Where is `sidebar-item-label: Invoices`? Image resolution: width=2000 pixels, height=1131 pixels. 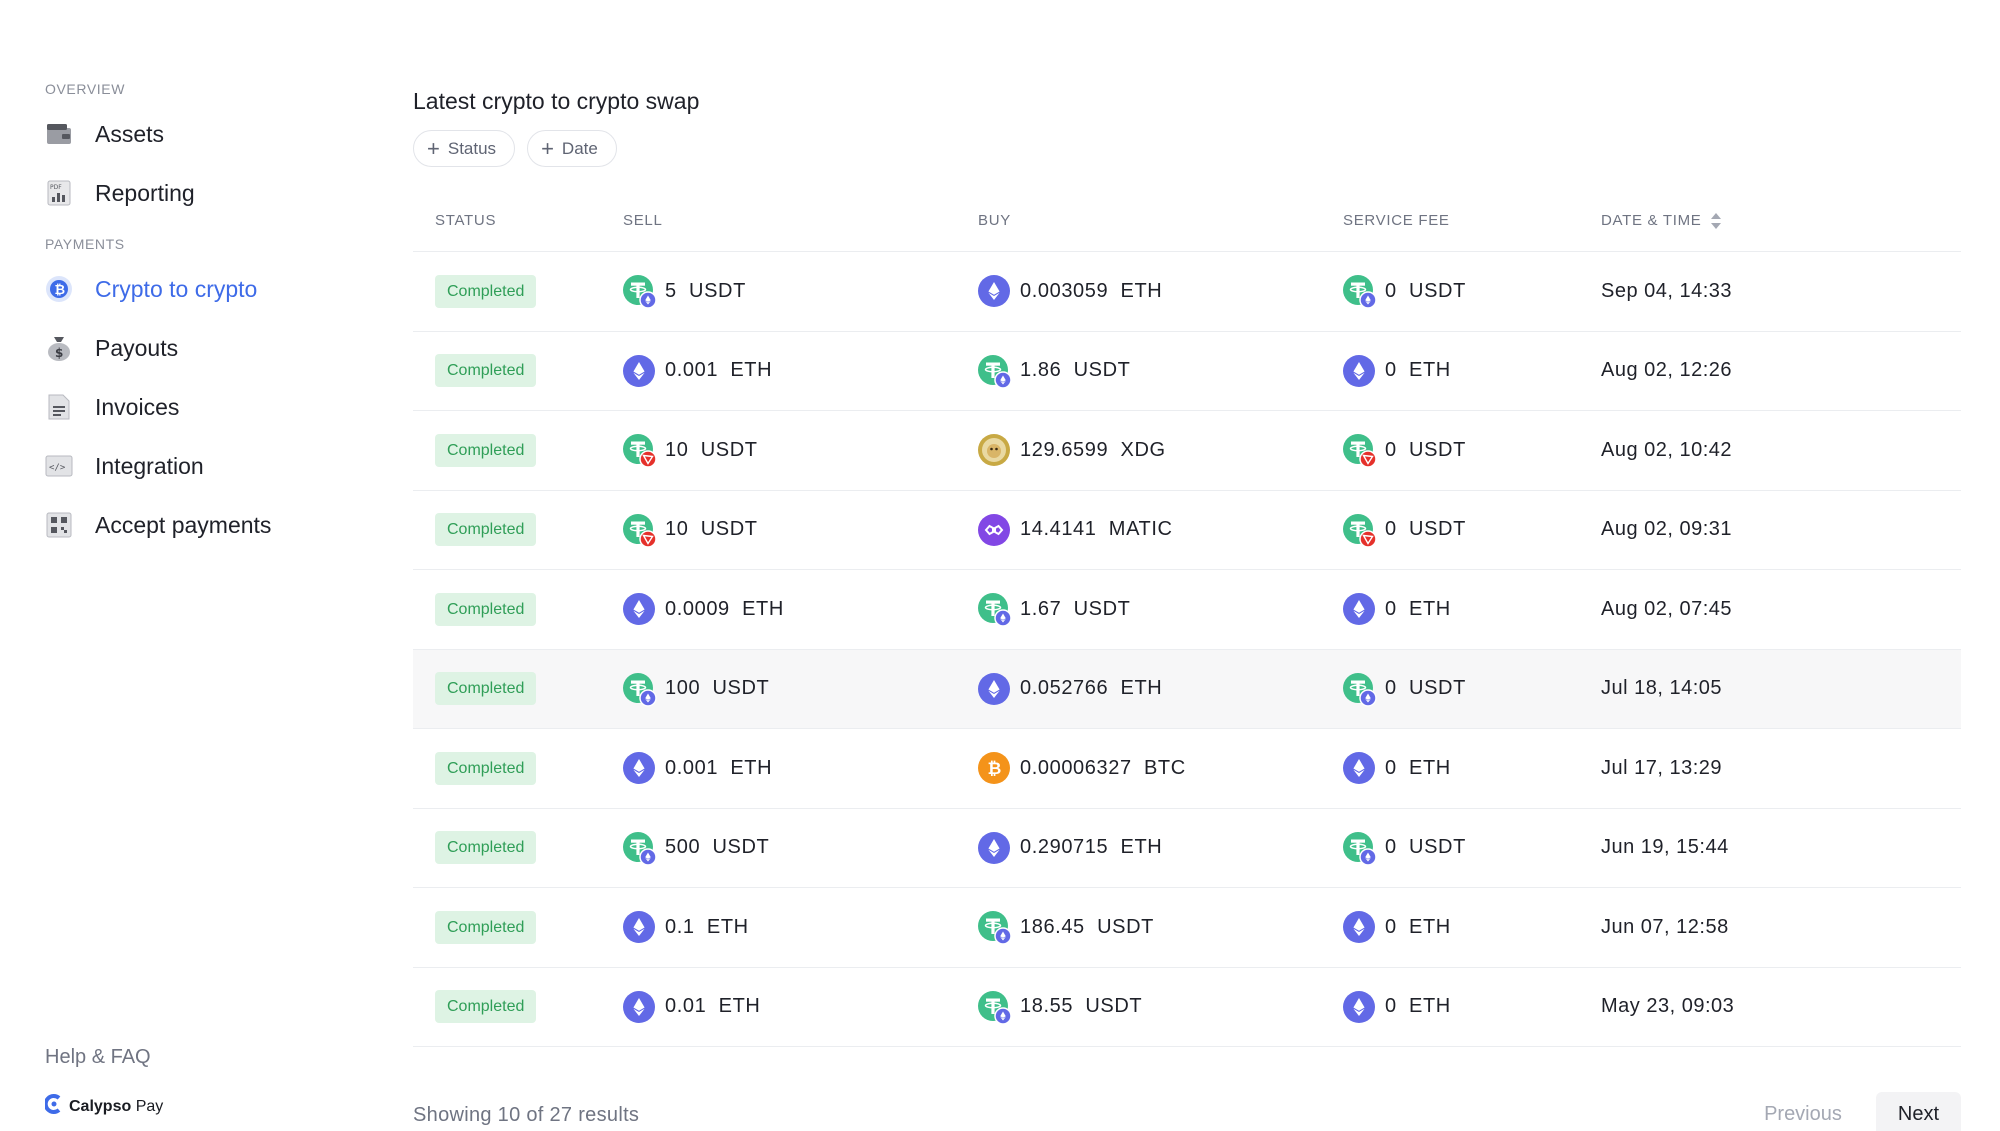
sidebar-item-label: Invoices is located at coordinates (137, 406).